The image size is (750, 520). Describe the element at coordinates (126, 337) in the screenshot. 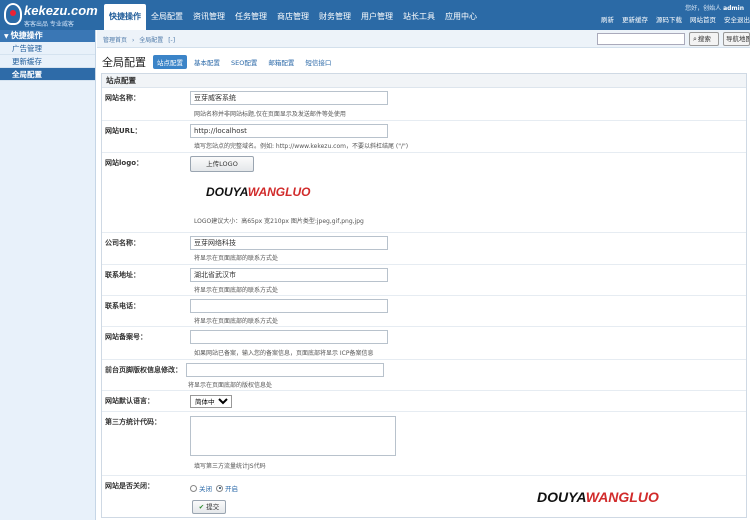

I see `icp-label: 网站备案号：` at that location.